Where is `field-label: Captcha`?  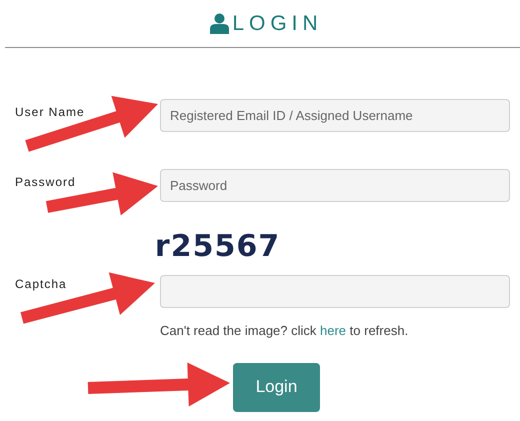 field-label: Captcha is located at coordinates (41, 284).